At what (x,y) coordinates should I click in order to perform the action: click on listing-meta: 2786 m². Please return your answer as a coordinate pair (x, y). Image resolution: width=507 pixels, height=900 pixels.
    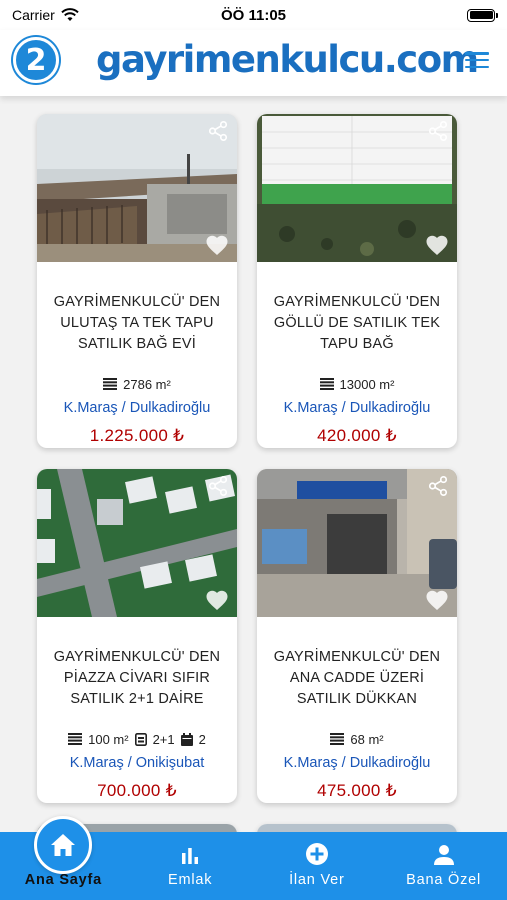
    Looking at the image, I should click on (137, 384).